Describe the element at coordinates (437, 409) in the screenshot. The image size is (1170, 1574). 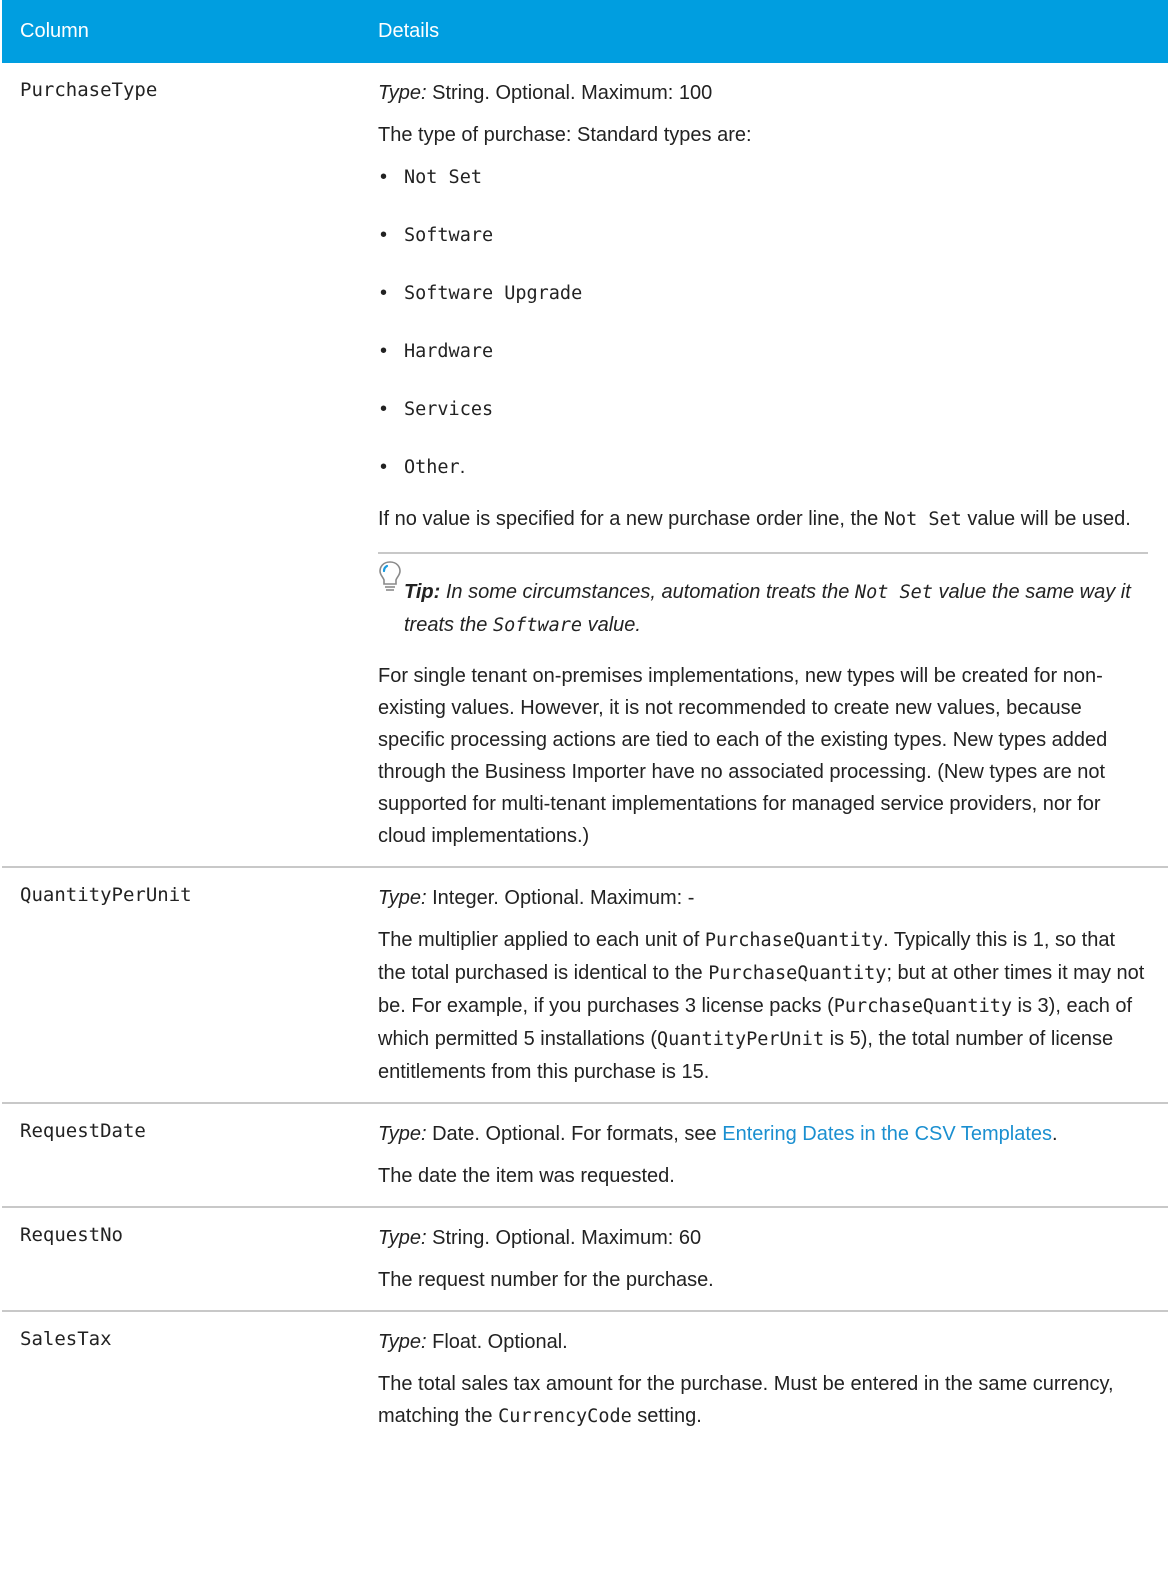
I see `list-item: • Services` at that location.